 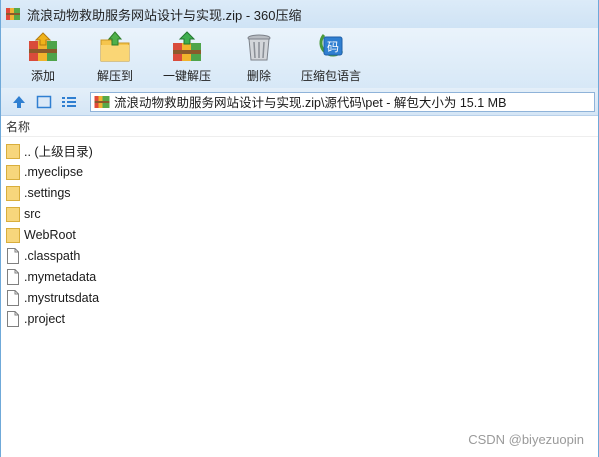 I want to click on extract-to-label: 解压到, so click(x=114, y=76).